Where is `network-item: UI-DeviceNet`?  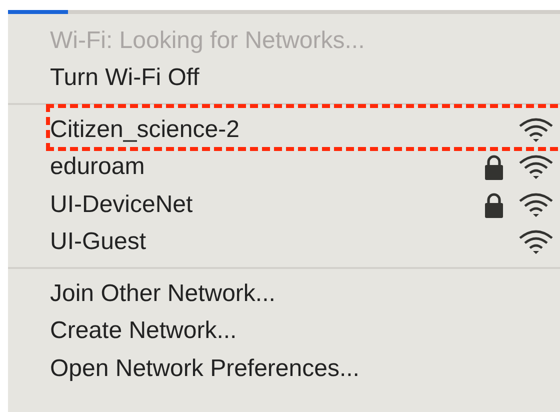
network-item: UI-DeviceNet is located at coordinates (121, 204).